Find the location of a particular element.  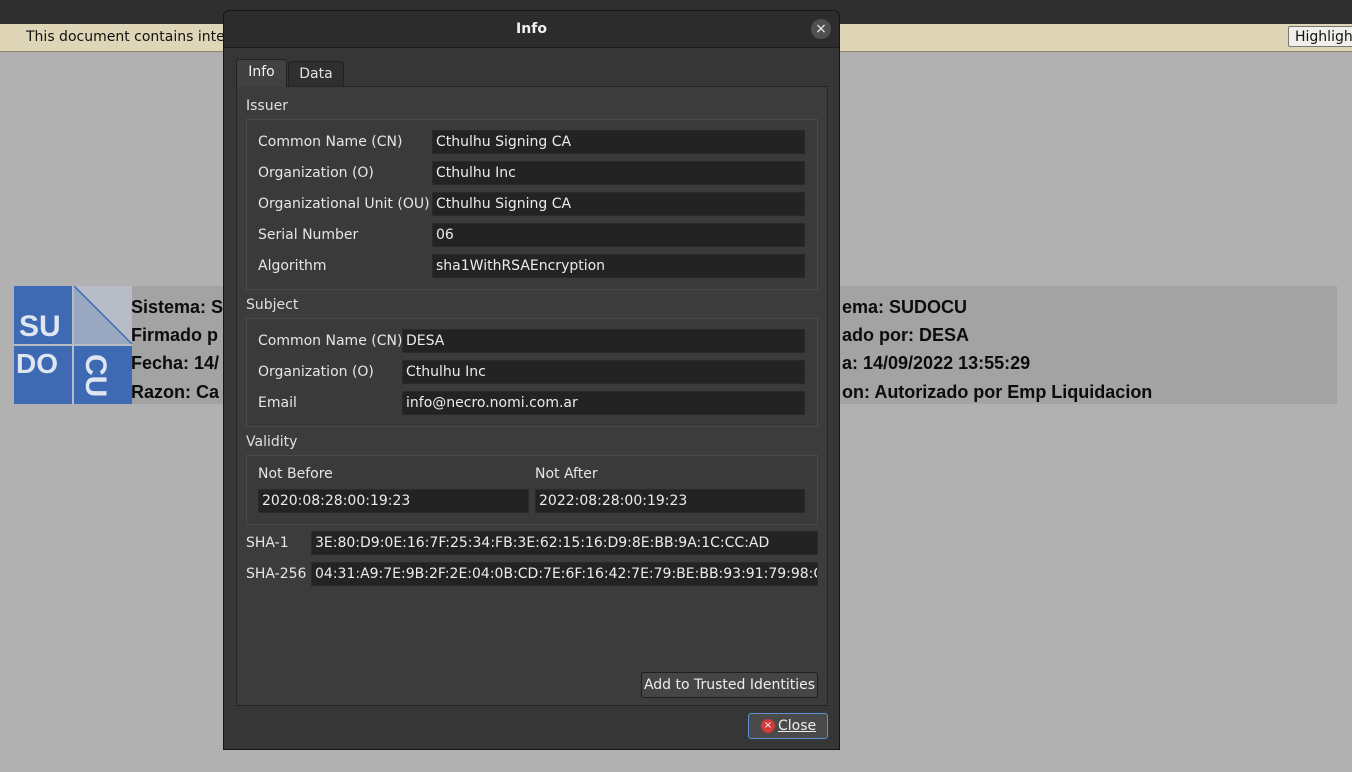

email-field: info@necro.nomi.com.ar is located at coordinates (603, 403).